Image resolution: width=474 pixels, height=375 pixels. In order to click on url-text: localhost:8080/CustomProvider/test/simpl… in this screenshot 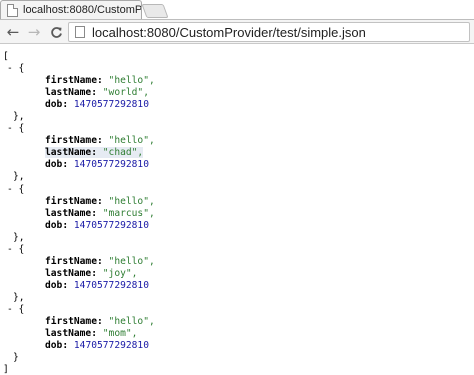, I will do `click(229, 32)`.